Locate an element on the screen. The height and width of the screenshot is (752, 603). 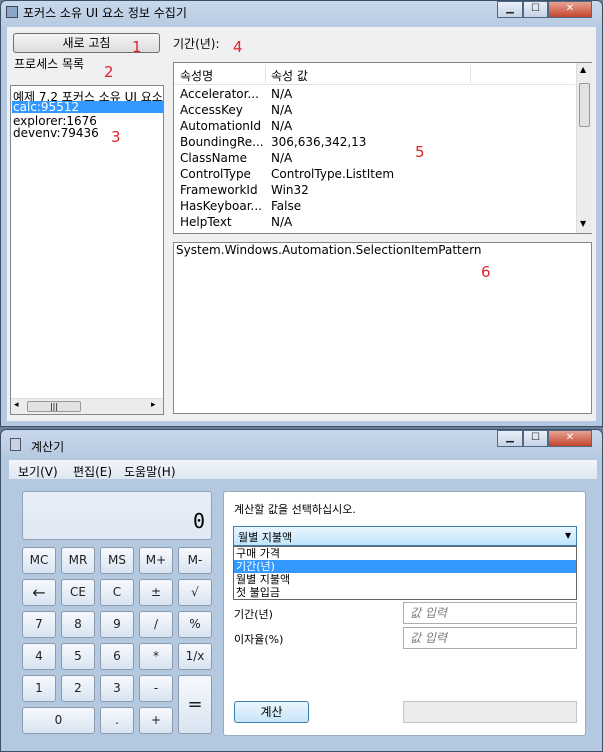
calc-key: C is located at coordinates (117, 592).